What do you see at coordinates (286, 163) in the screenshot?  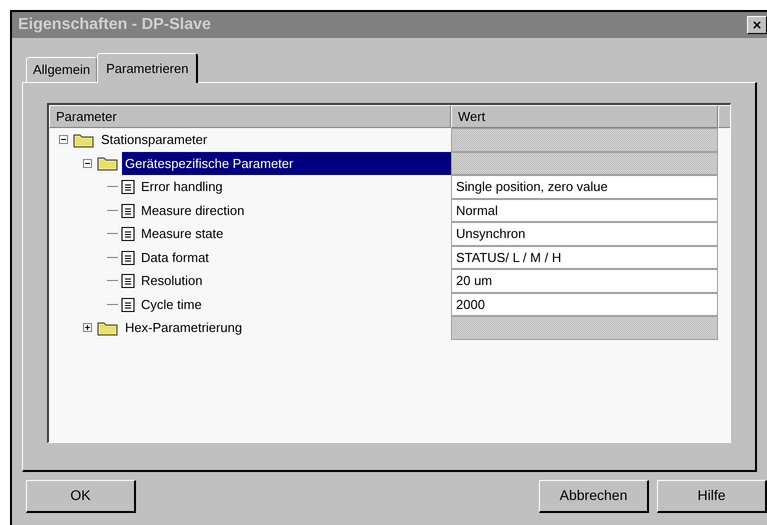 I see `tree-item: Gerätespezifische Parameter` at bounding box center [286, 163].